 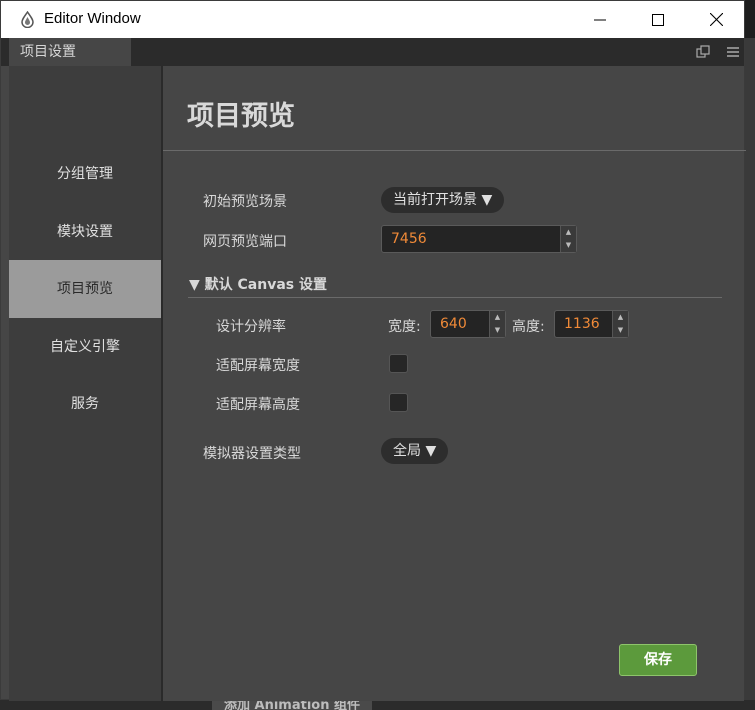 I want to click on canvas-section-header: ▼ 默认 Canvas 设置, so click(x=258, y=284).